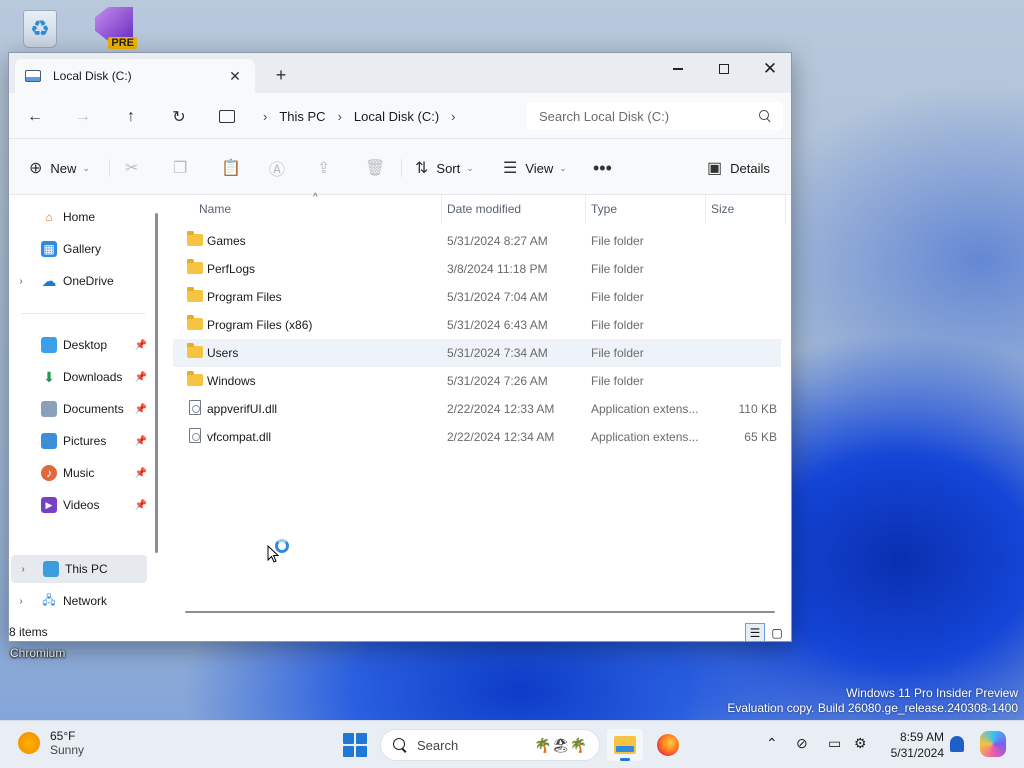 Image resolution: width=1024 pixels, height=768 pixels. Describe the element at coordinates (302, 116) in the screenshot. I see `breadcrumb-this-pc: This PC` at that location.